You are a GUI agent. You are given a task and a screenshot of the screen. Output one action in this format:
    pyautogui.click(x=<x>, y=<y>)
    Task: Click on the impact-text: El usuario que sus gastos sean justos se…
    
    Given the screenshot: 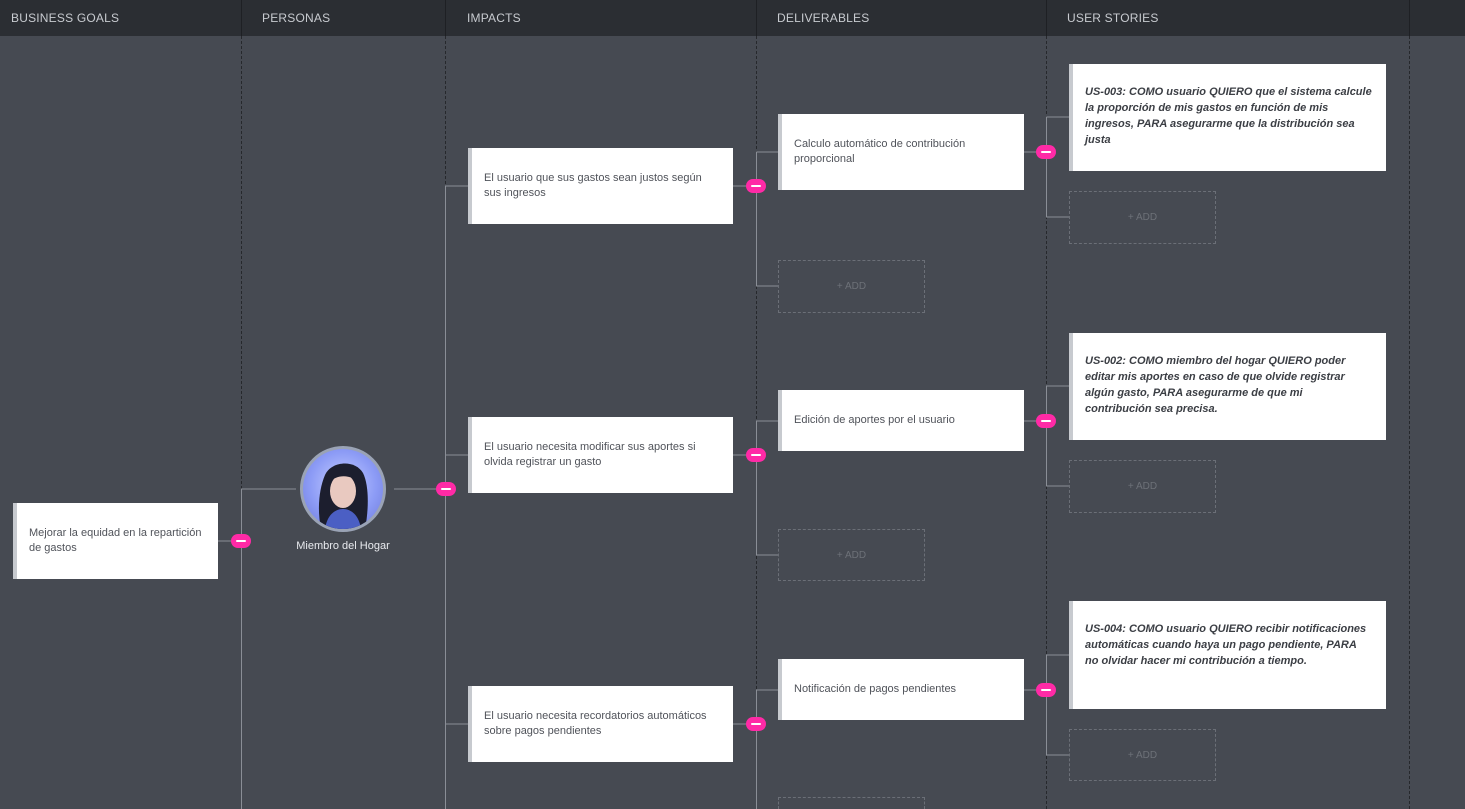 What is the action you would take?
    pyautogui.click(x=593, y=185)
    